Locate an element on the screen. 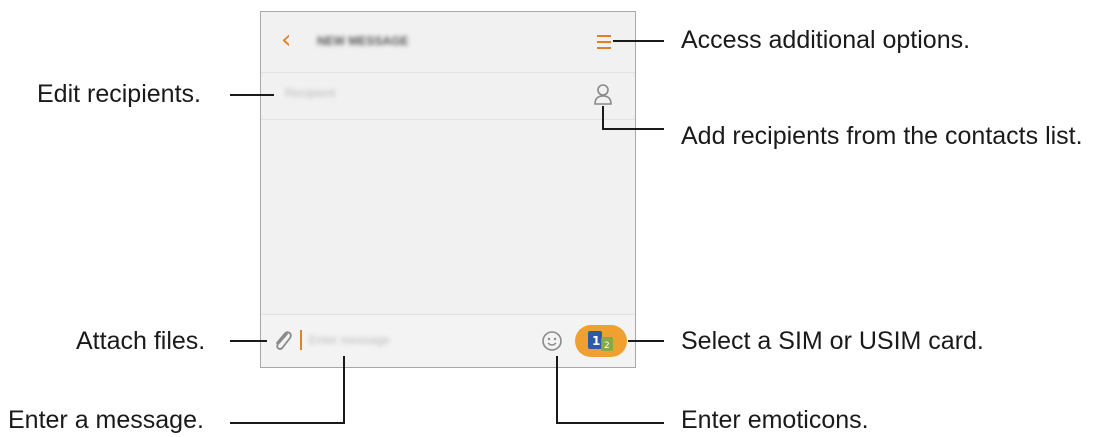 Image resolution: width=1098 pixels, height=437 pixels. callout-message: Enter a message. is located at coordinates (106, 420).